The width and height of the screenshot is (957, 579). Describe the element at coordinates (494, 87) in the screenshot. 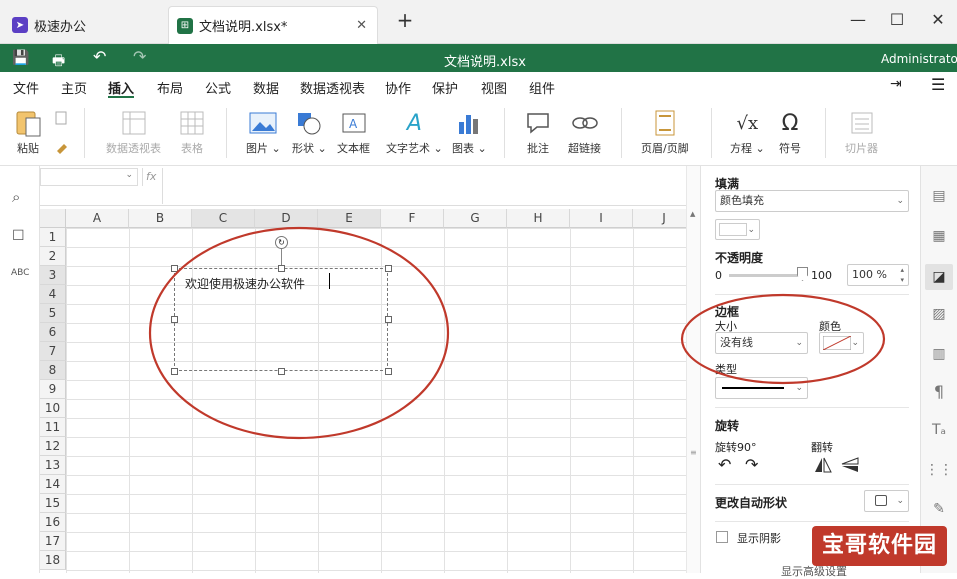

I see `menu-view: 视图` at that location.